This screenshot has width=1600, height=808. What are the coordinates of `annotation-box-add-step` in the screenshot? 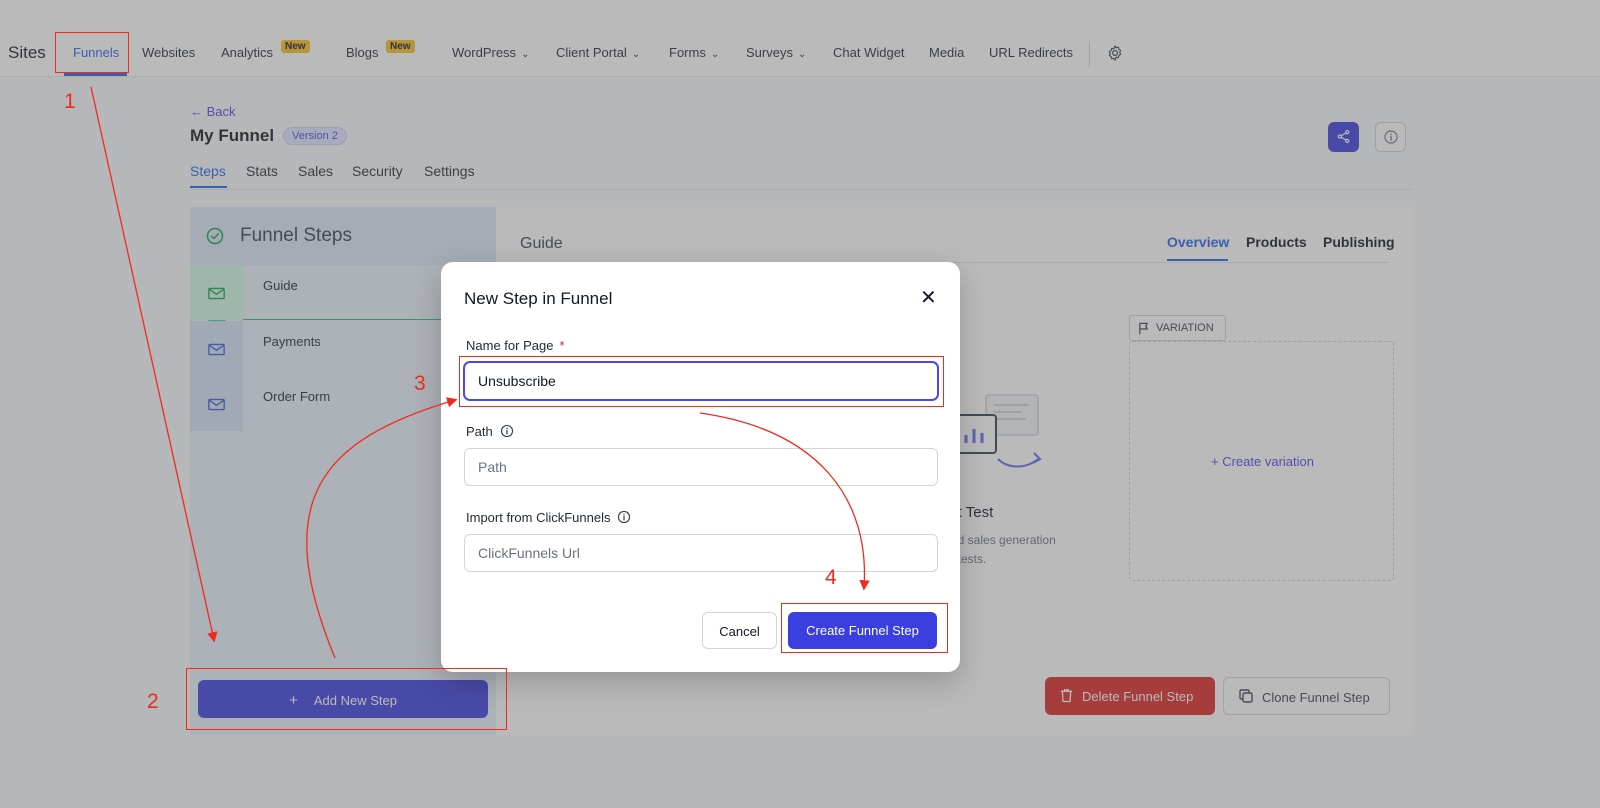 It's located at (346, 699).